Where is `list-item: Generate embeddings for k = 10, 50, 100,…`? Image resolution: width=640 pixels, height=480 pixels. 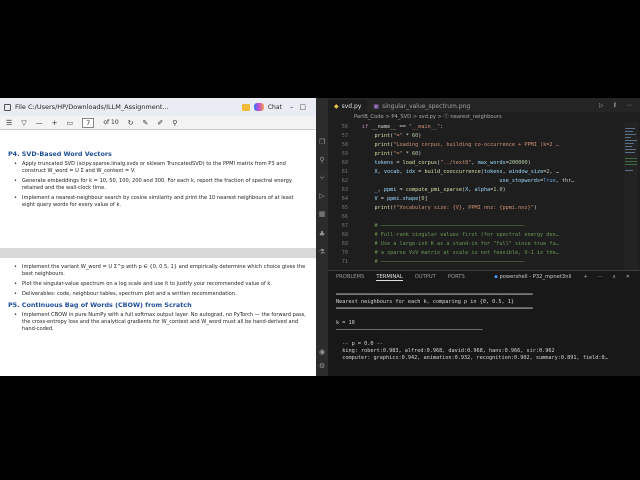 list-item: Generate embeddings for k = 10, 50, 100,… is located at coordinates (157, 185).